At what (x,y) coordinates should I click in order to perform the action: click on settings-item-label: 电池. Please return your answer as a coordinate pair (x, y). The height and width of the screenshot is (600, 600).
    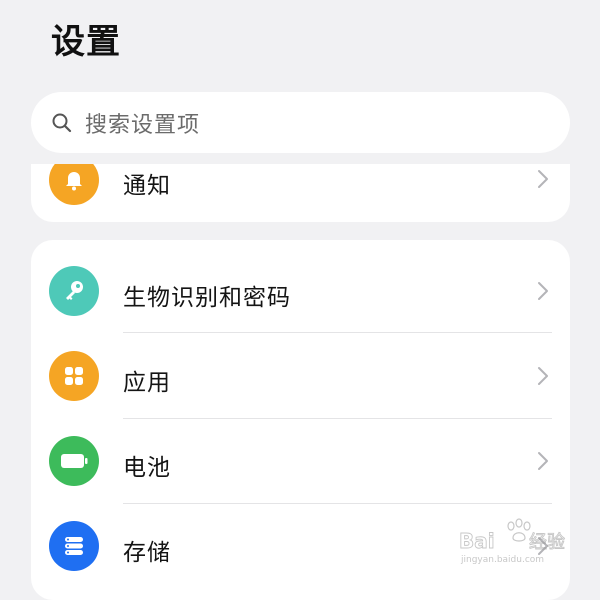
    Looking at the image, I should click on (147, 468).